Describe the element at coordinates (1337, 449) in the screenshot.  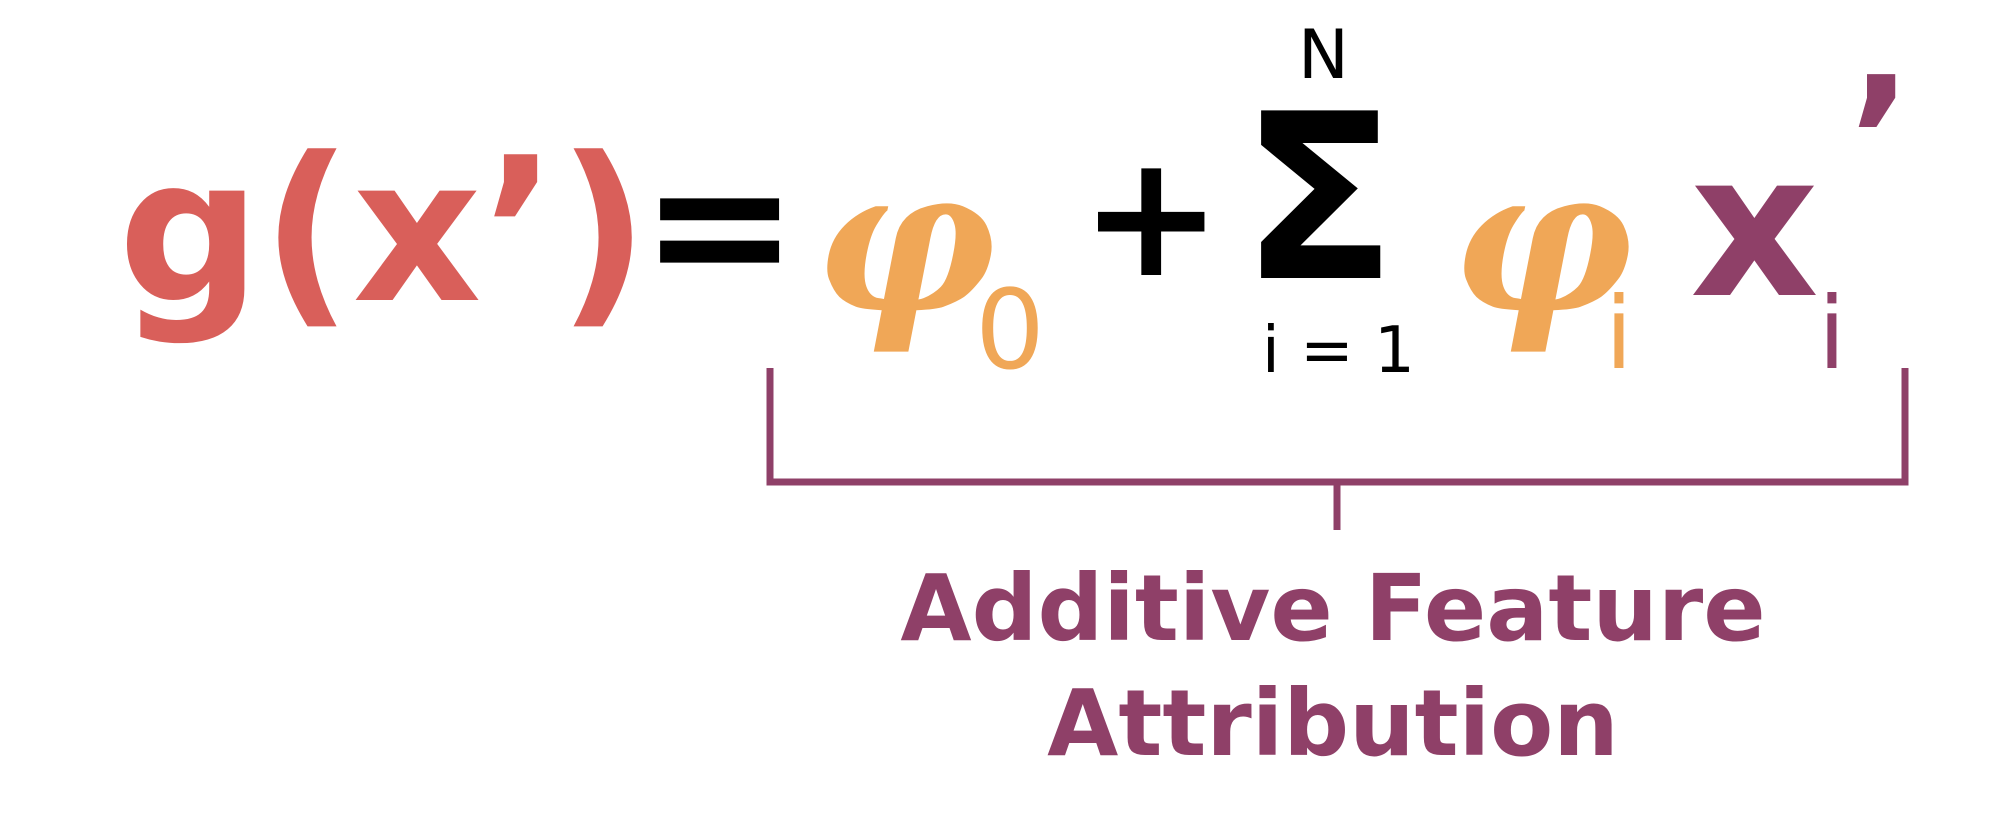
I see `brace-bracket` at that location.